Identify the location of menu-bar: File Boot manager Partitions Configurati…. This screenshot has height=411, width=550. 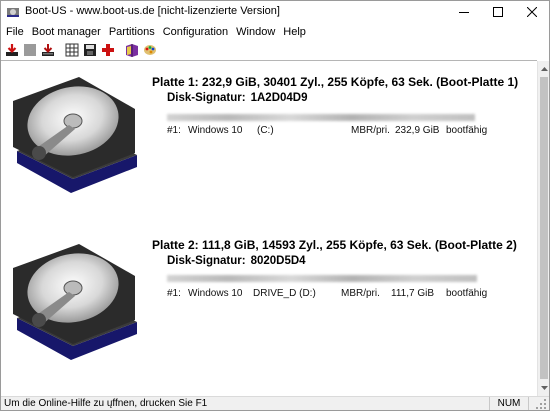
(275, 32).